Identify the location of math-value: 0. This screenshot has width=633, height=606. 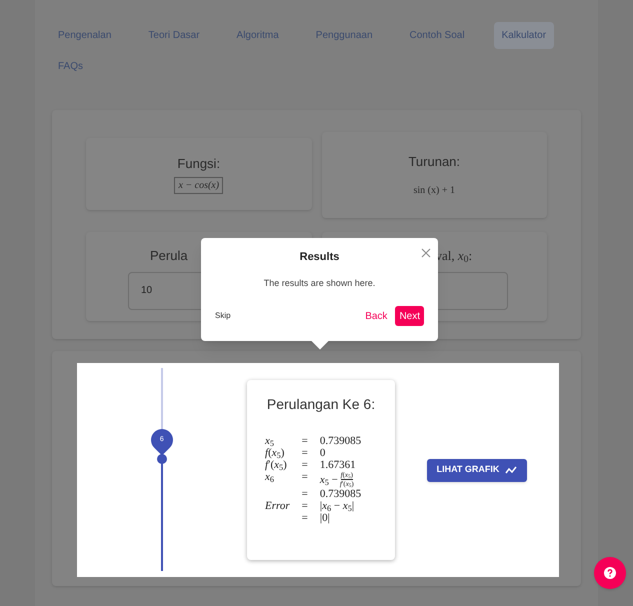
(323, 453).